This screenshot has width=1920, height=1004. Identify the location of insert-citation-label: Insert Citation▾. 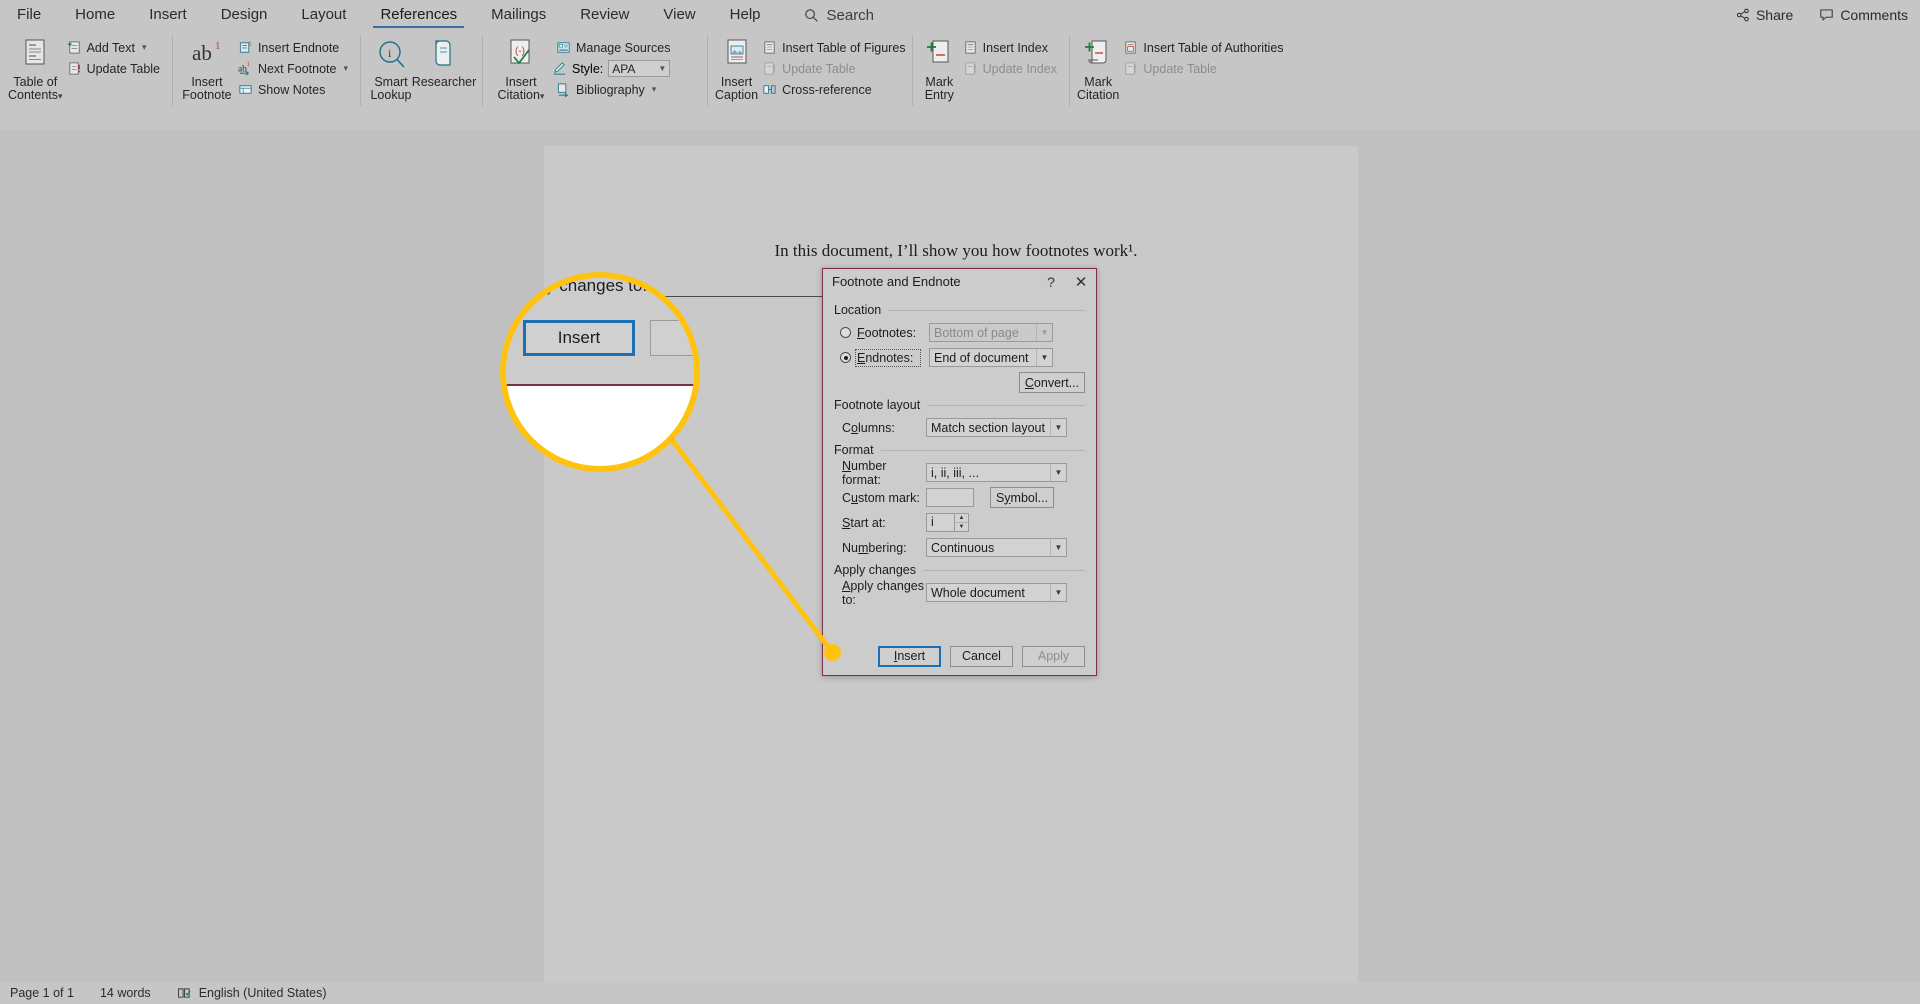
(521, 89).